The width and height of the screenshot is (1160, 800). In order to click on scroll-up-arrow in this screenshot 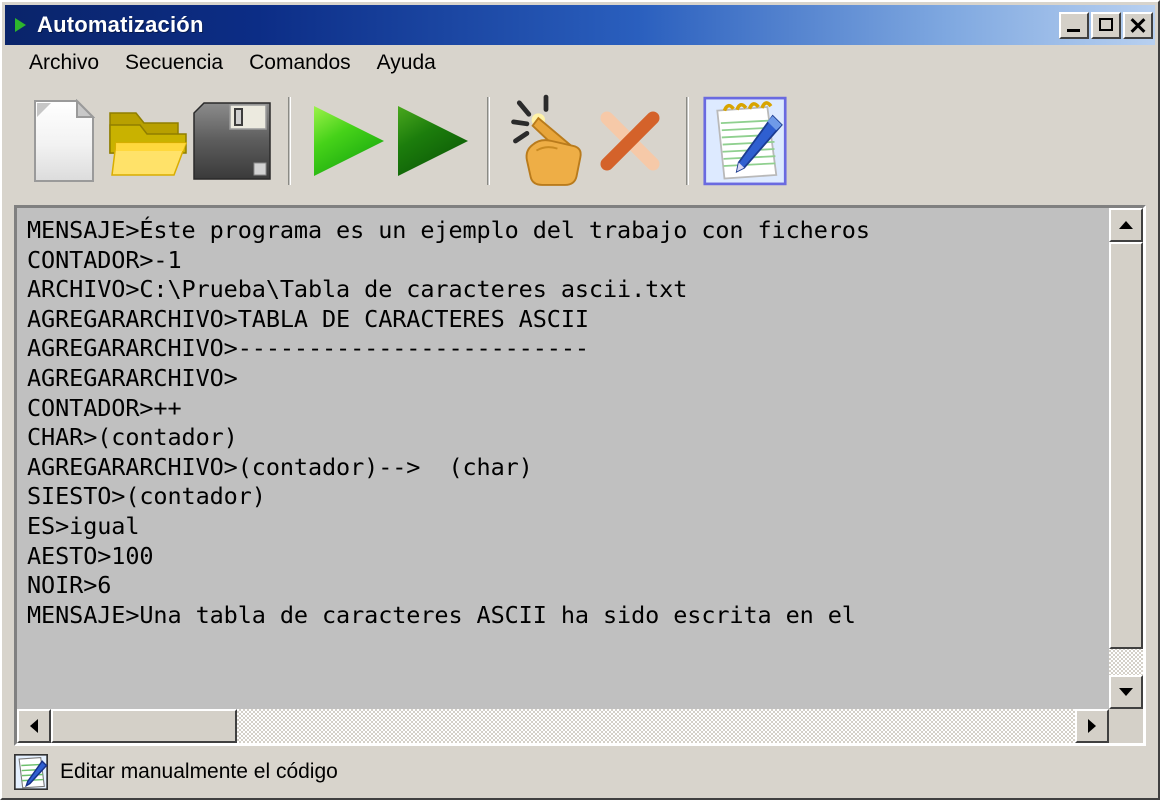, I will do `click(1126, 225)`.